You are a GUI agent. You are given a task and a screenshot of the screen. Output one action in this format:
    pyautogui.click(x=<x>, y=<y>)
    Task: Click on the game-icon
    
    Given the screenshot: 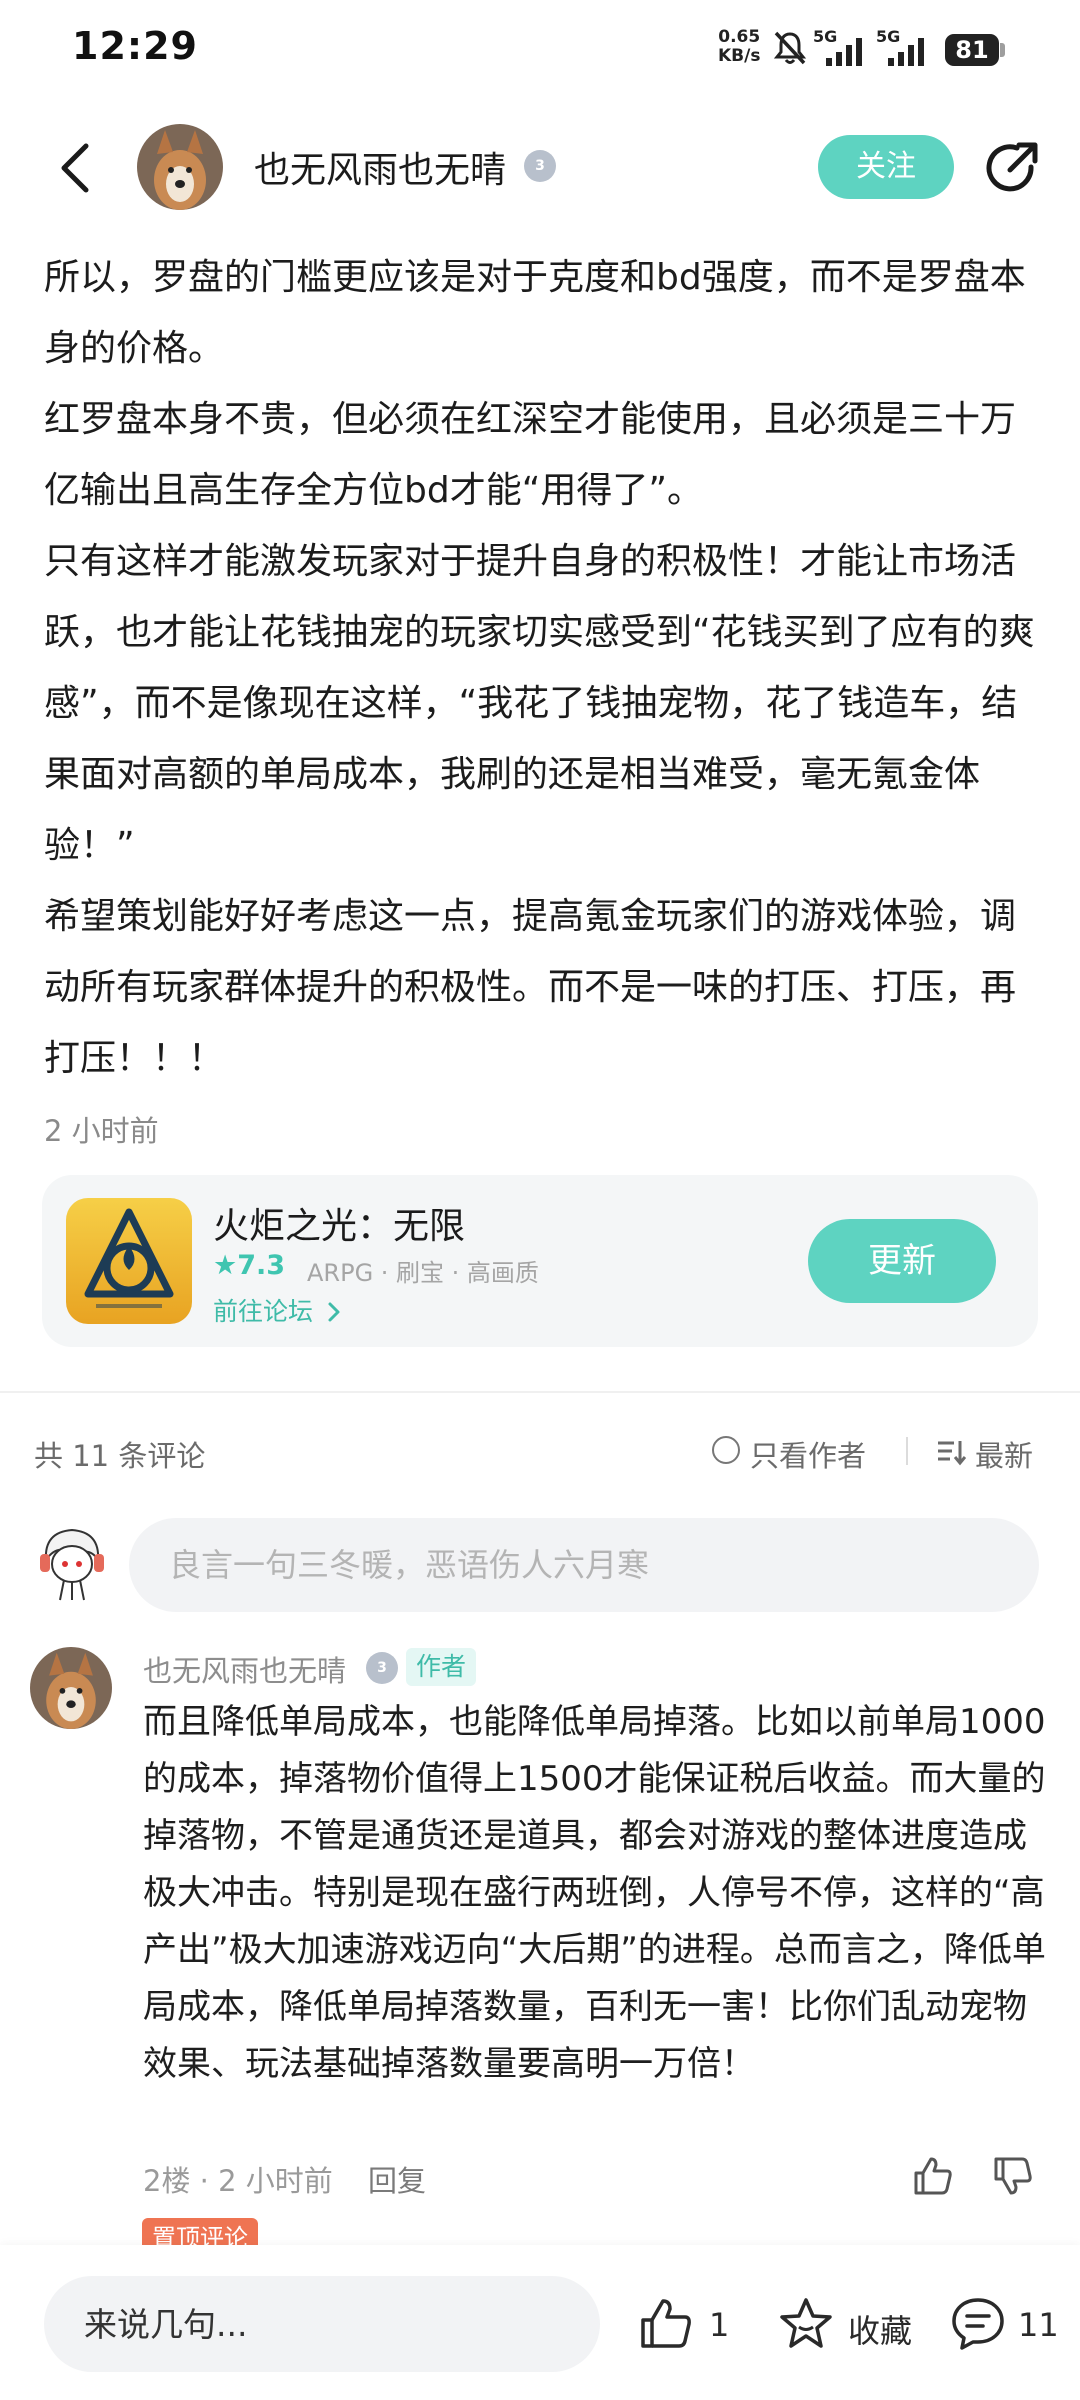 What is the action you would take?
    pyautogui.click(x=129, y=1261)
    